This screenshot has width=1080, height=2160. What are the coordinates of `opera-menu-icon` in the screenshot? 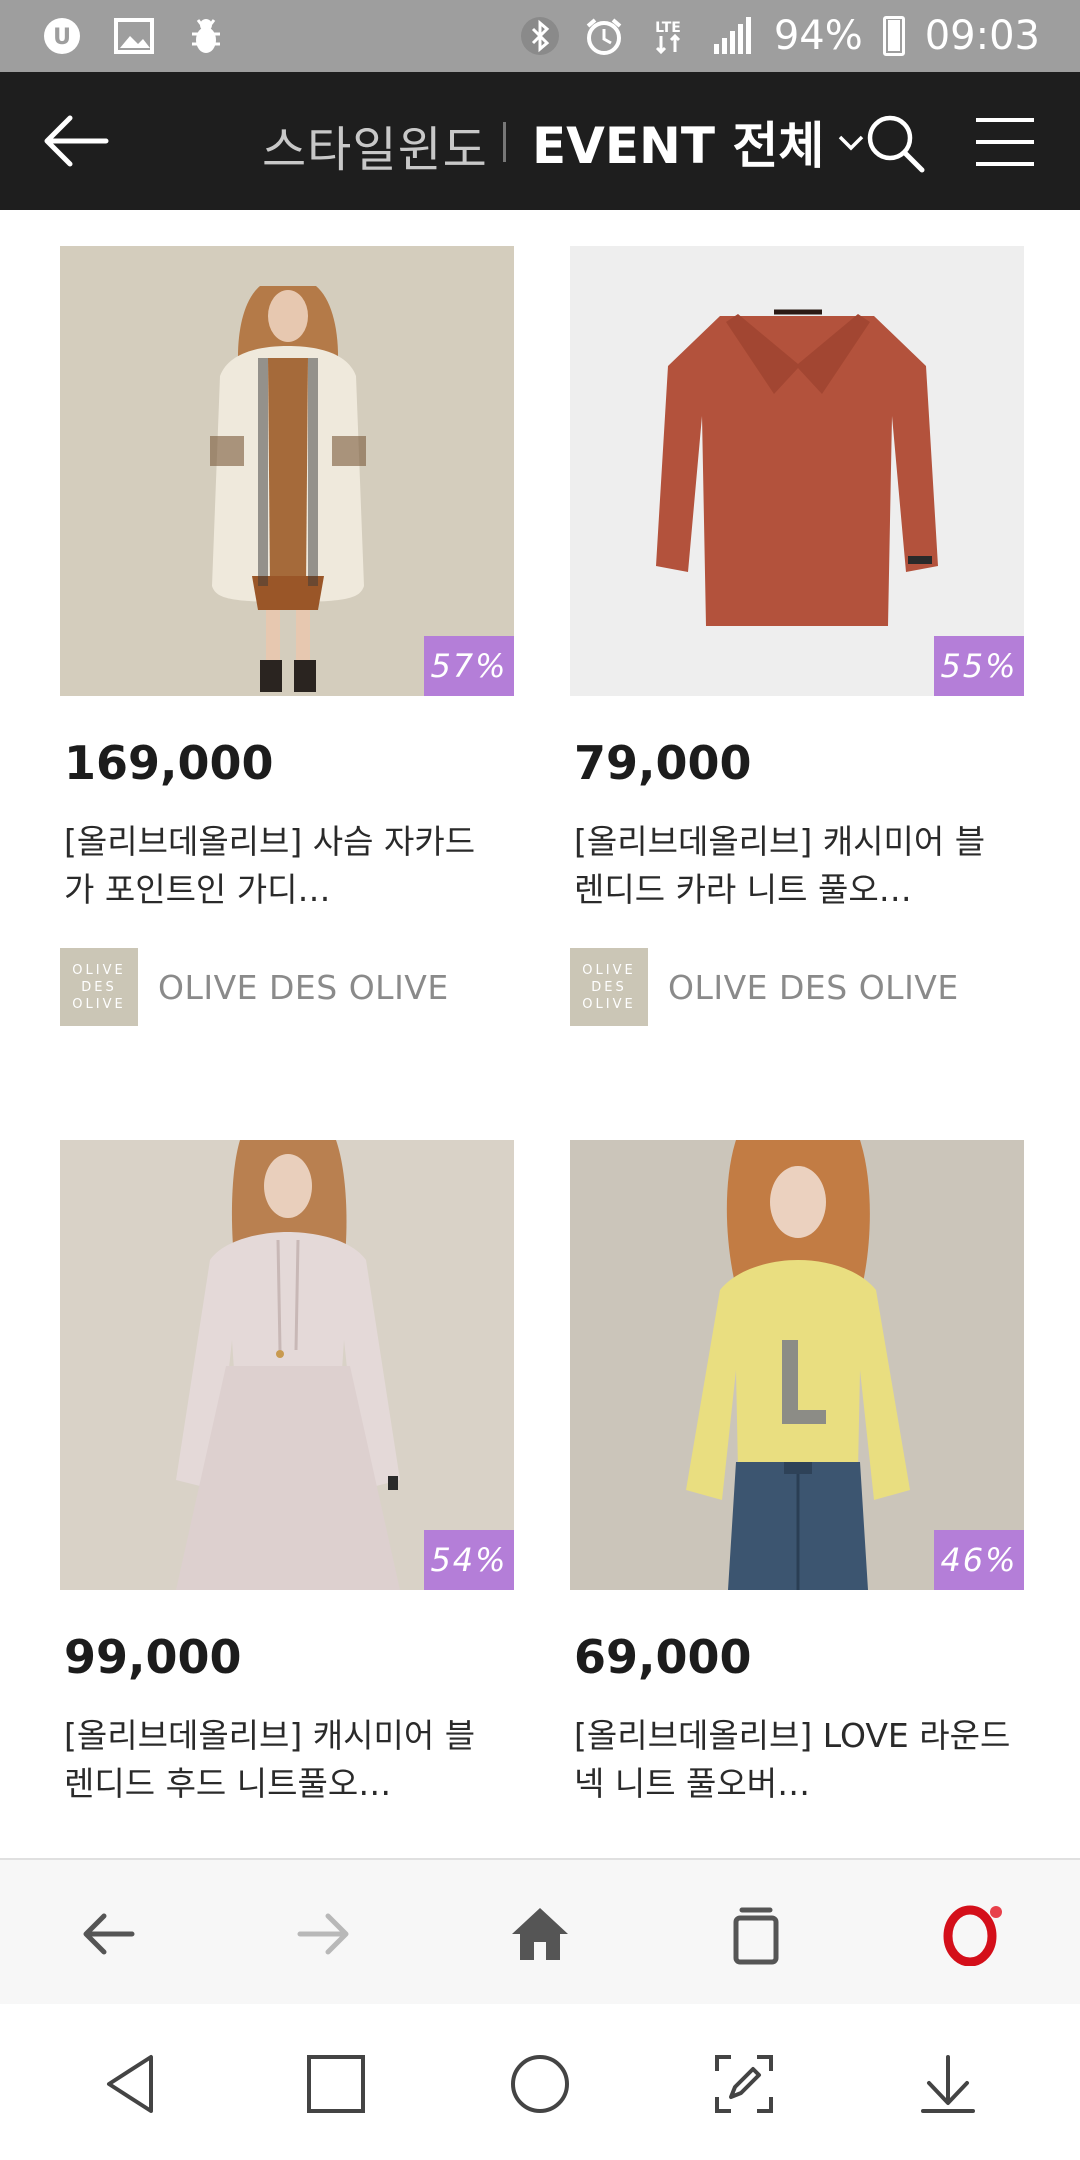 It's located at (972, 1934).